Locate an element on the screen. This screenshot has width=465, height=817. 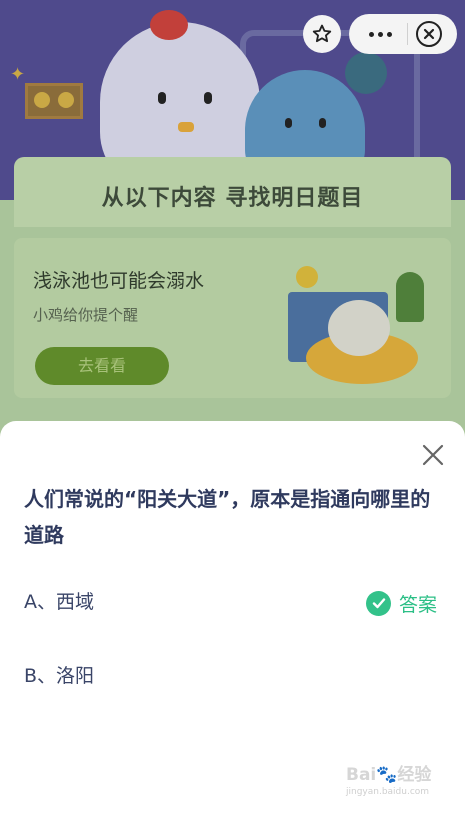
medal-frame-illustration is located at coordinates (54, 101).